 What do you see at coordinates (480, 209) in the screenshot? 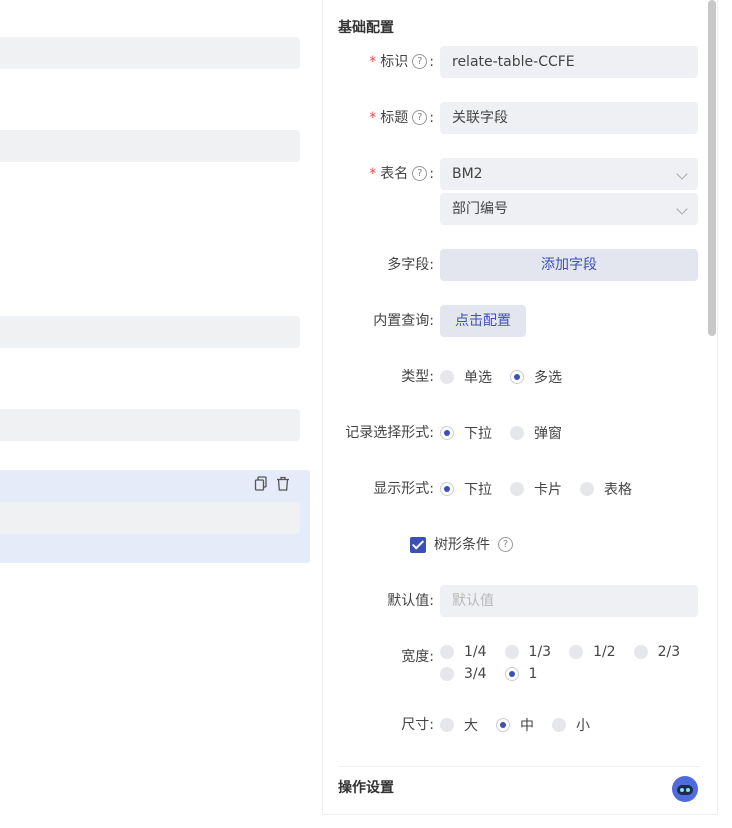
I see `table-field-select-value: 部门编号` at bounding box center [480, 209].